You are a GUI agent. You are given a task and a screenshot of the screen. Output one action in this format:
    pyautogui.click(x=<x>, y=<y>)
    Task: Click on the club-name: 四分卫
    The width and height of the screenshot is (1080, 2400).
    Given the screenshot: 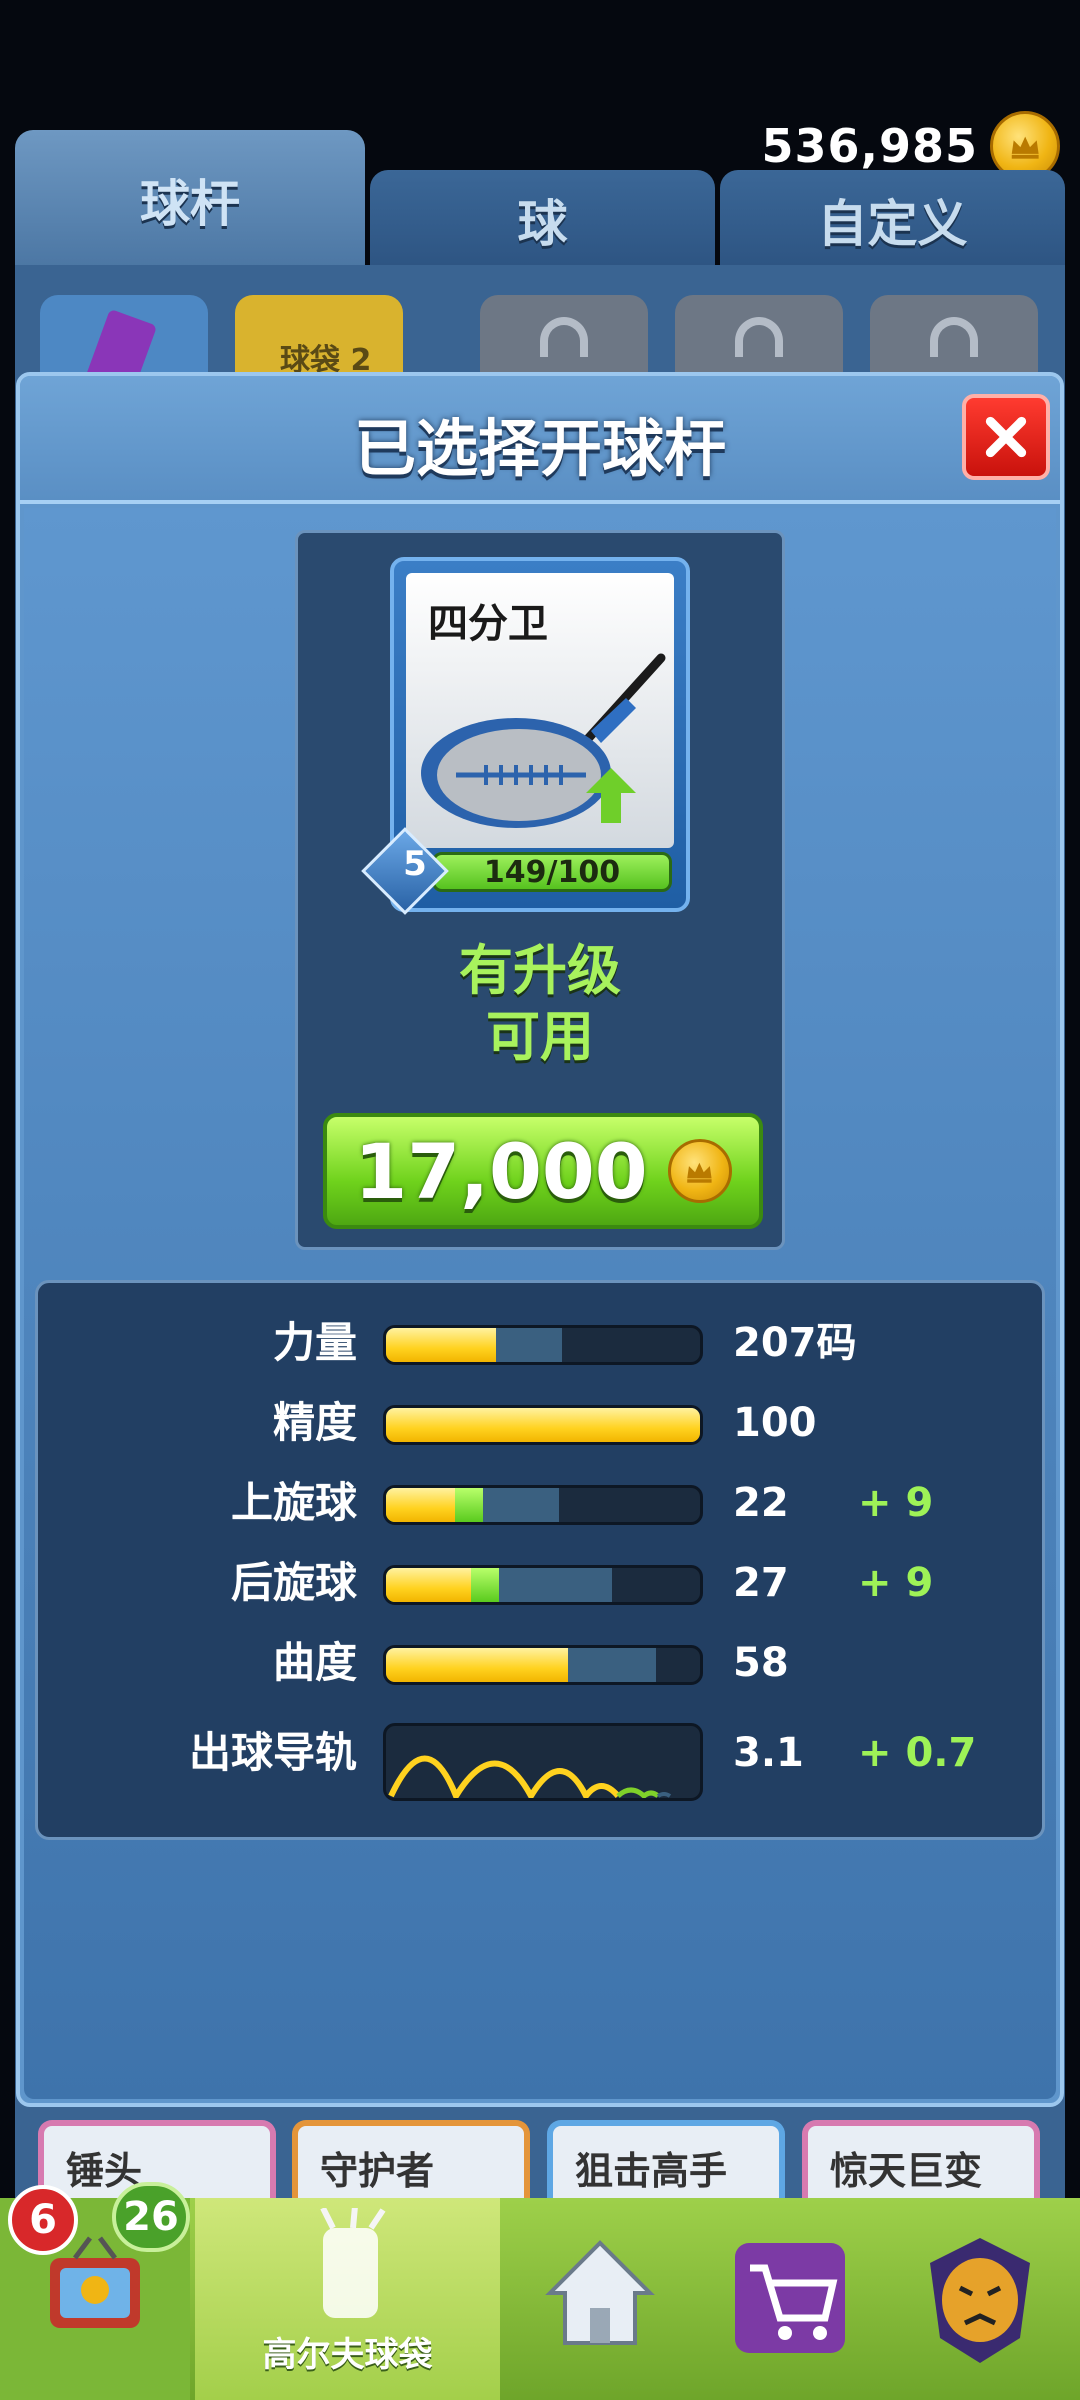 What is the action you would take?
    pyautogui.click(x=488, y=624)
    